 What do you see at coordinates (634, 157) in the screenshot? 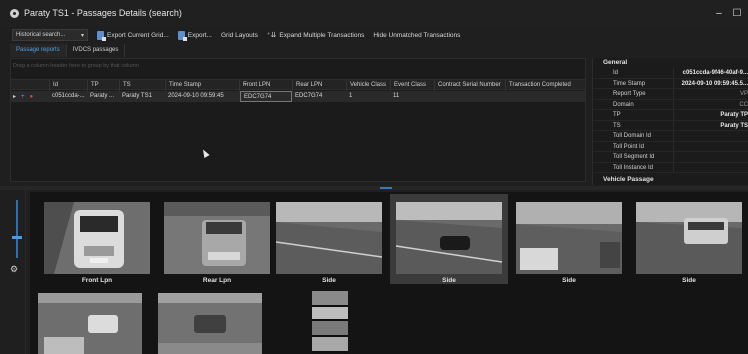
I see `property-label: Toll Segment Id` at bounding box center [634, 157].